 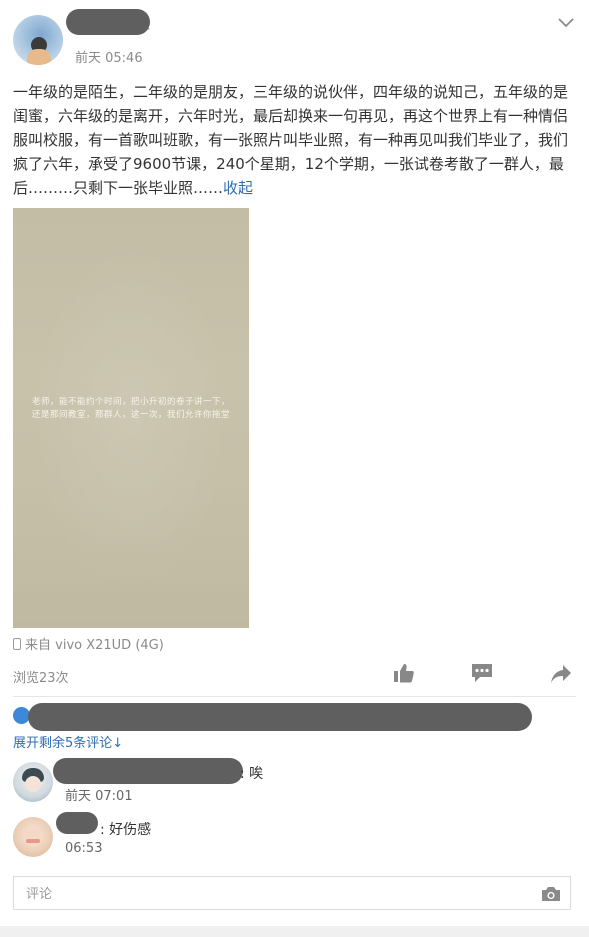 I want to click on collapse-link: 收起, so click(x=238, y=188).